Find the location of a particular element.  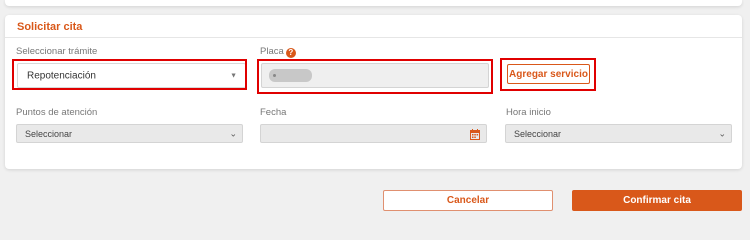

highlight-tramite is located at coordinates (129, 74).